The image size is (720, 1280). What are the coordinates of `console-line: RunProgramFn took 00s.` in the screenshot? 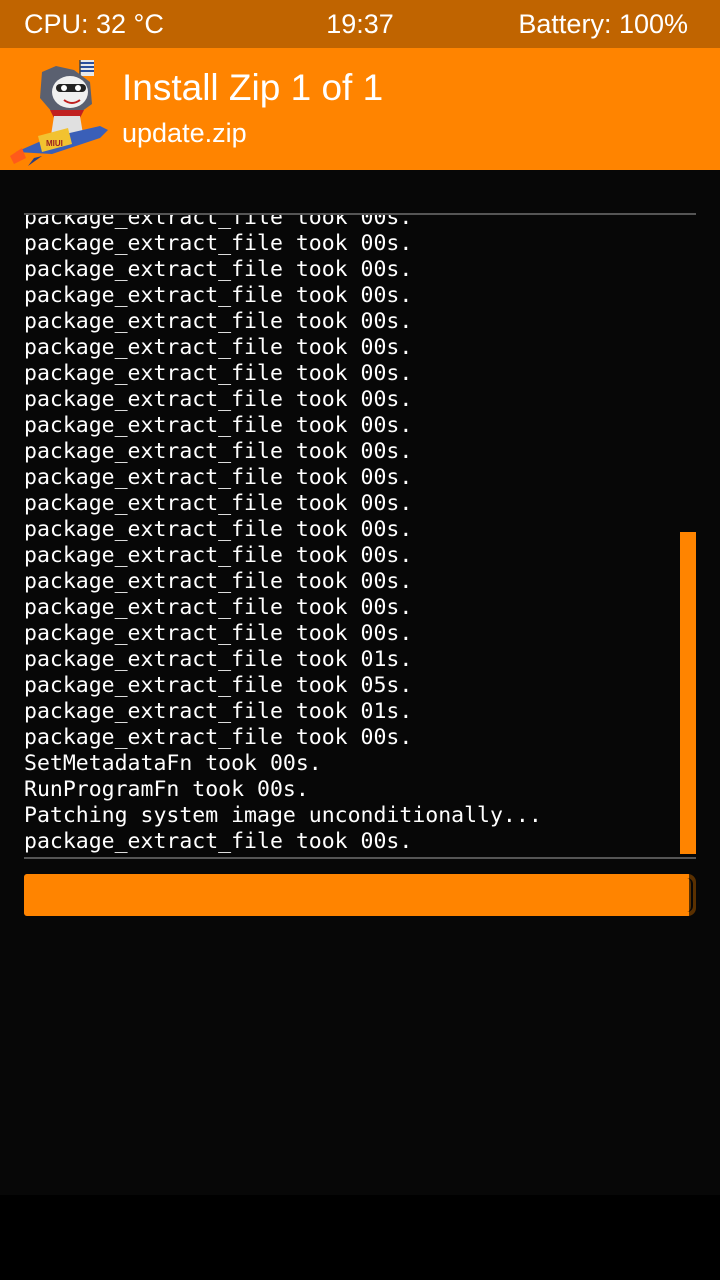 It's located at (166, 789).